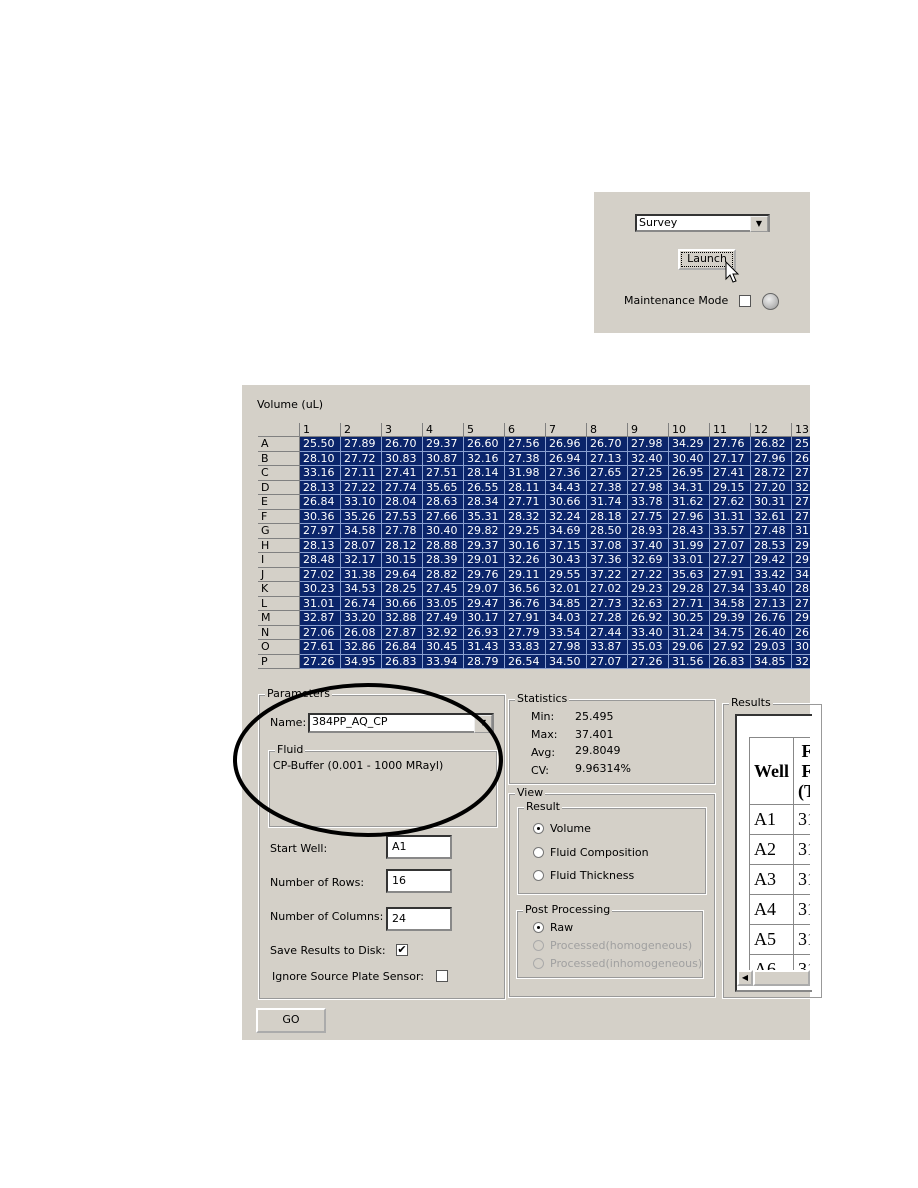  Describe the element at coordinates (443, 473) in the screenshot. I see `grid-cell: 27.51` at that location.